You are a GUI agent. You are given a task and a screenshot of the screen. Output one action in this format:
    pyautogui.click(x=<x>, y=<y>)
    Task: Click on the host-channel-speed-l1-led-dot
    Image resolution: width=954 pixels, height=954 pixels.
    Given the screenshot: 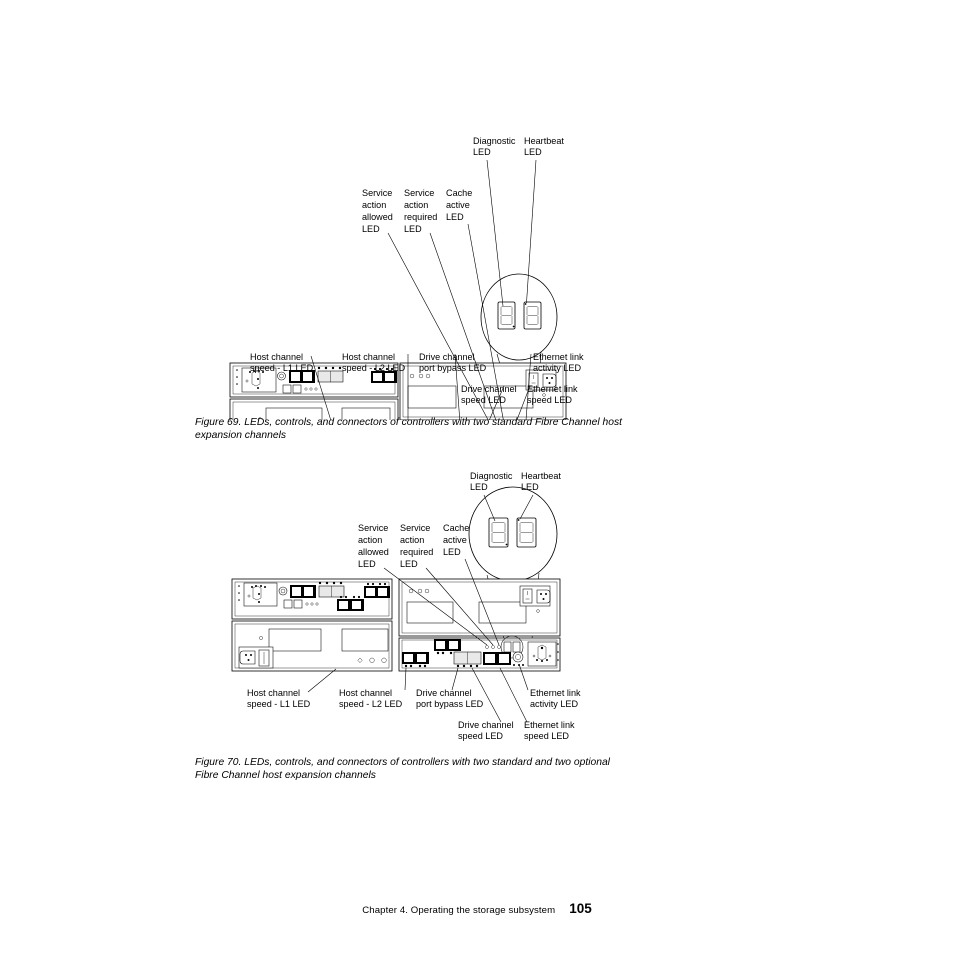 What is the action you would take?
    pyautogui.click(x=406, y=666)
    